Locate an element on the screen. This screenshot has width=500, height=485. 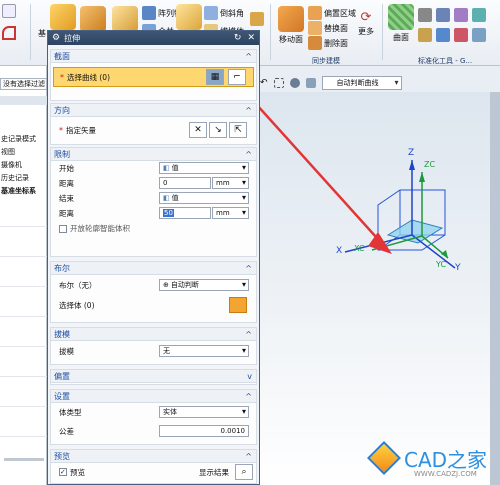
draft-row: 拔模 无 ▾ is located at coordinates (153, 351).